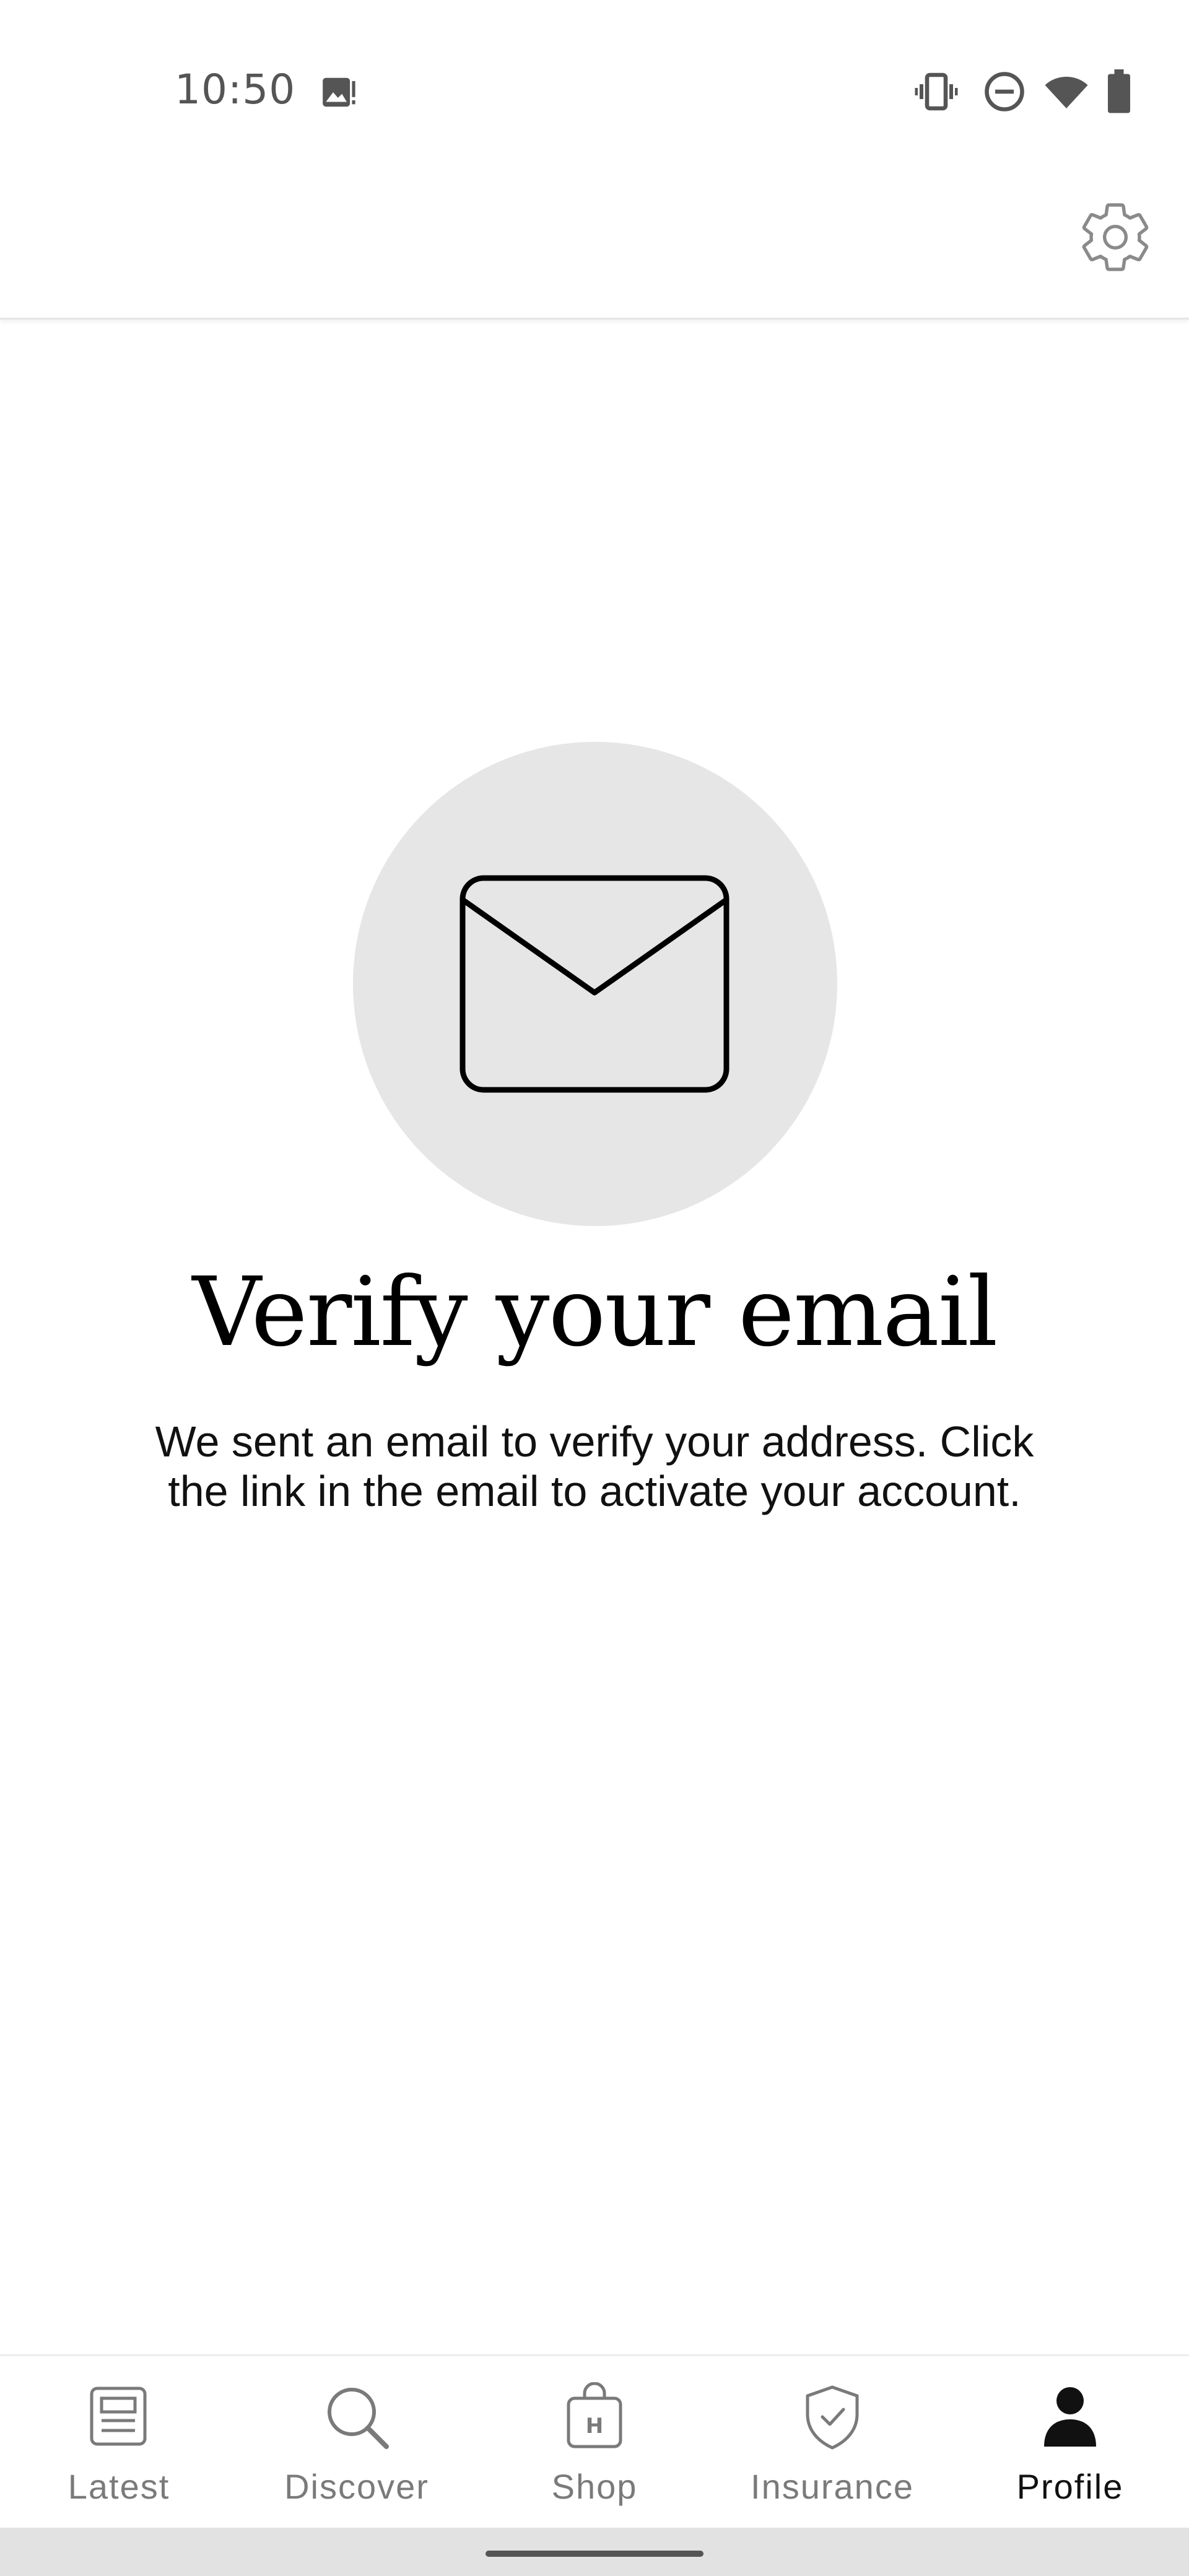  Describe the element at coordinates (1119, 91) in the screenshot. I see `battery-icon` at that location.